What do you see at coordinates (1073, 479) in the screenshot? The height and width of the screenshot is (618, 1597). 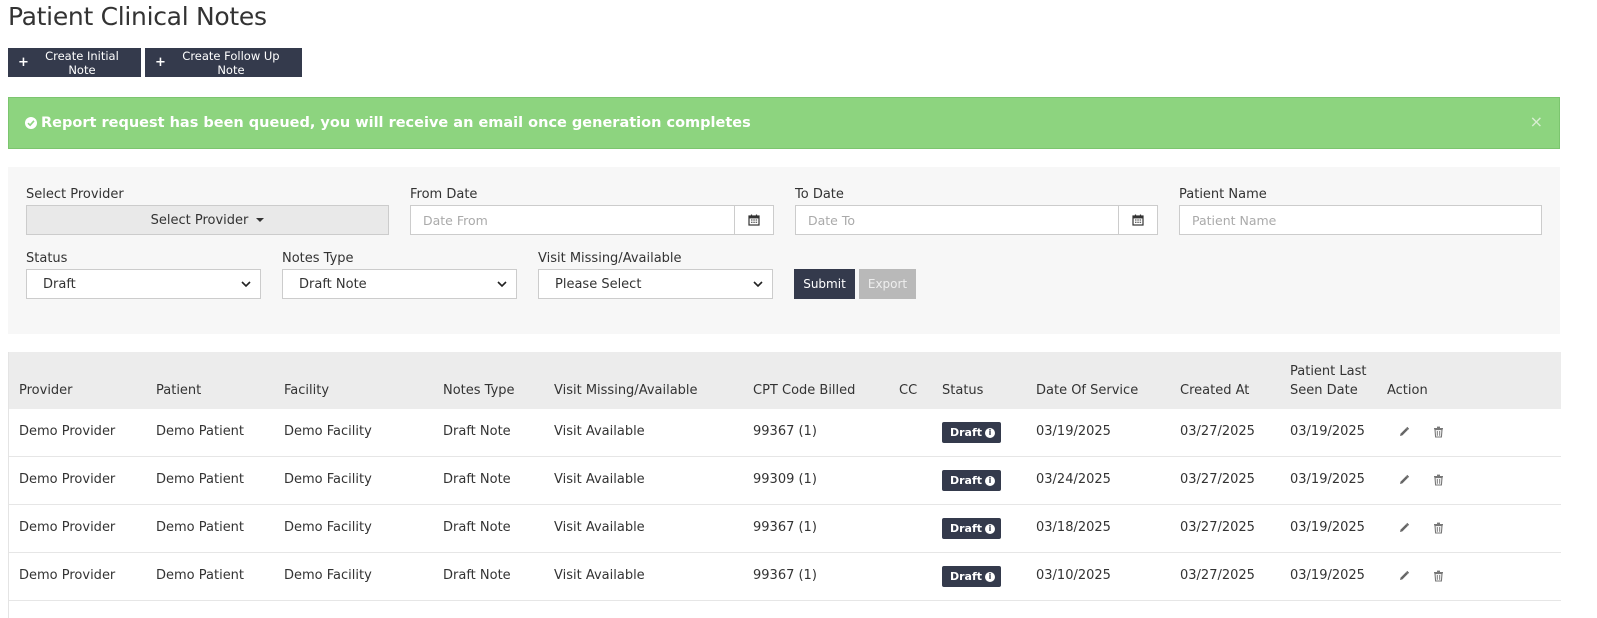 I see `cell-dos: 03/24/2025` at bounding box center [1073, 479].